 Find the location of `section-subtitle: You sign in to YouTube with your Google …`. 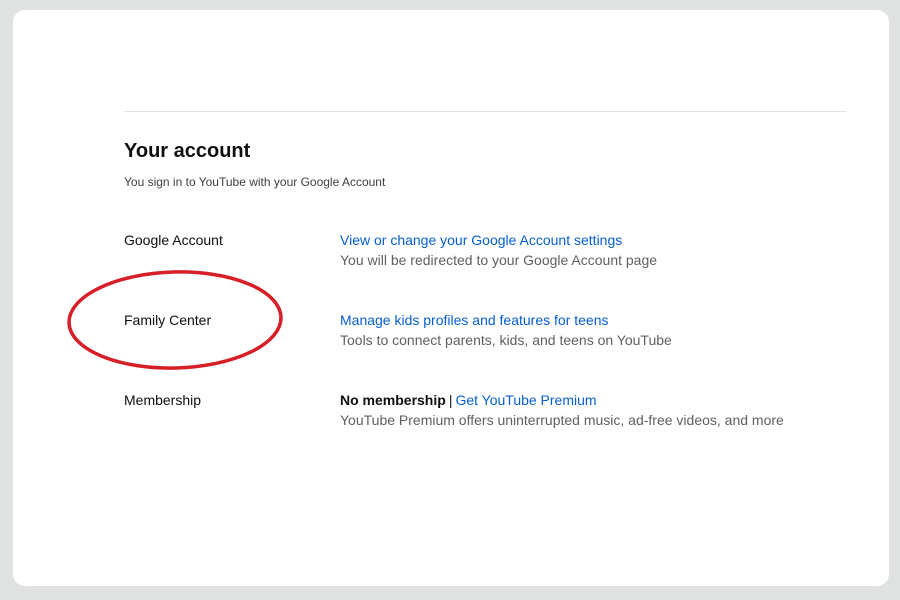

section-subtitle: You sign in to YouTube with your Google … is located at coordinates (255, 182).